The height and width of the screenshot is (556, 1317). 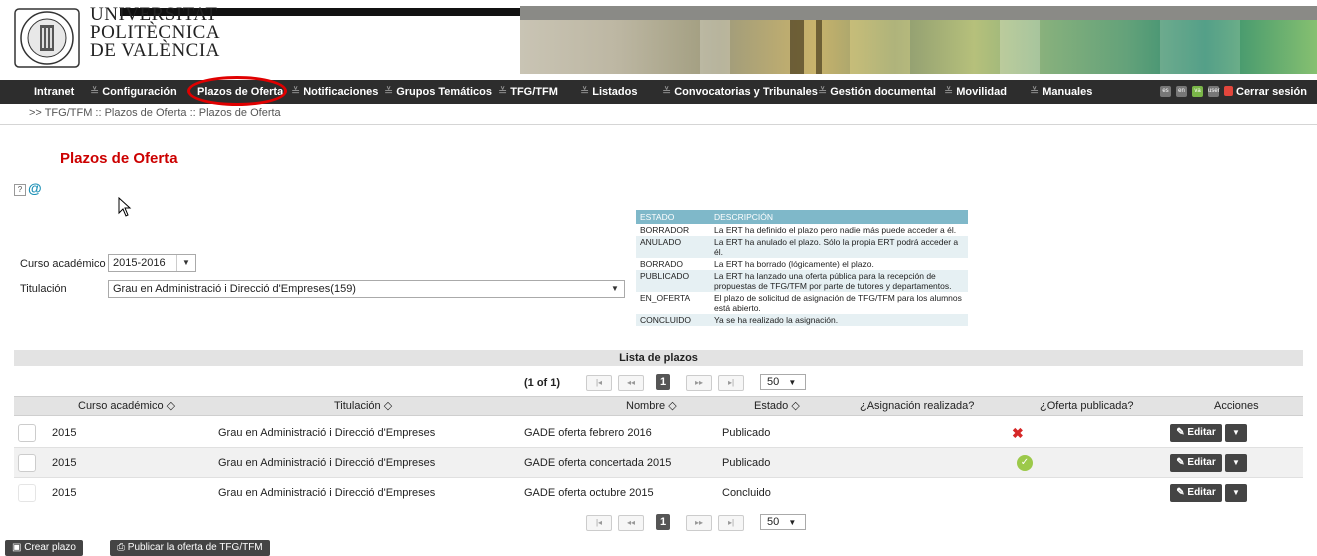 I want to click on email-icon: @, so click(x=35, y=188).